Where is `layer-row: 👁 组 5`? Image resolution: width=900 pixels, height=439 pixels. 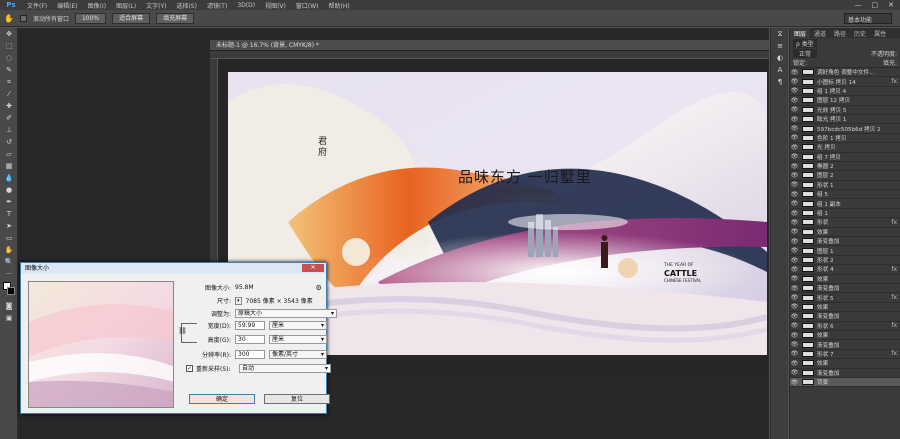
layer-row: 👁 组 5 is located at coordinates (845, 195).